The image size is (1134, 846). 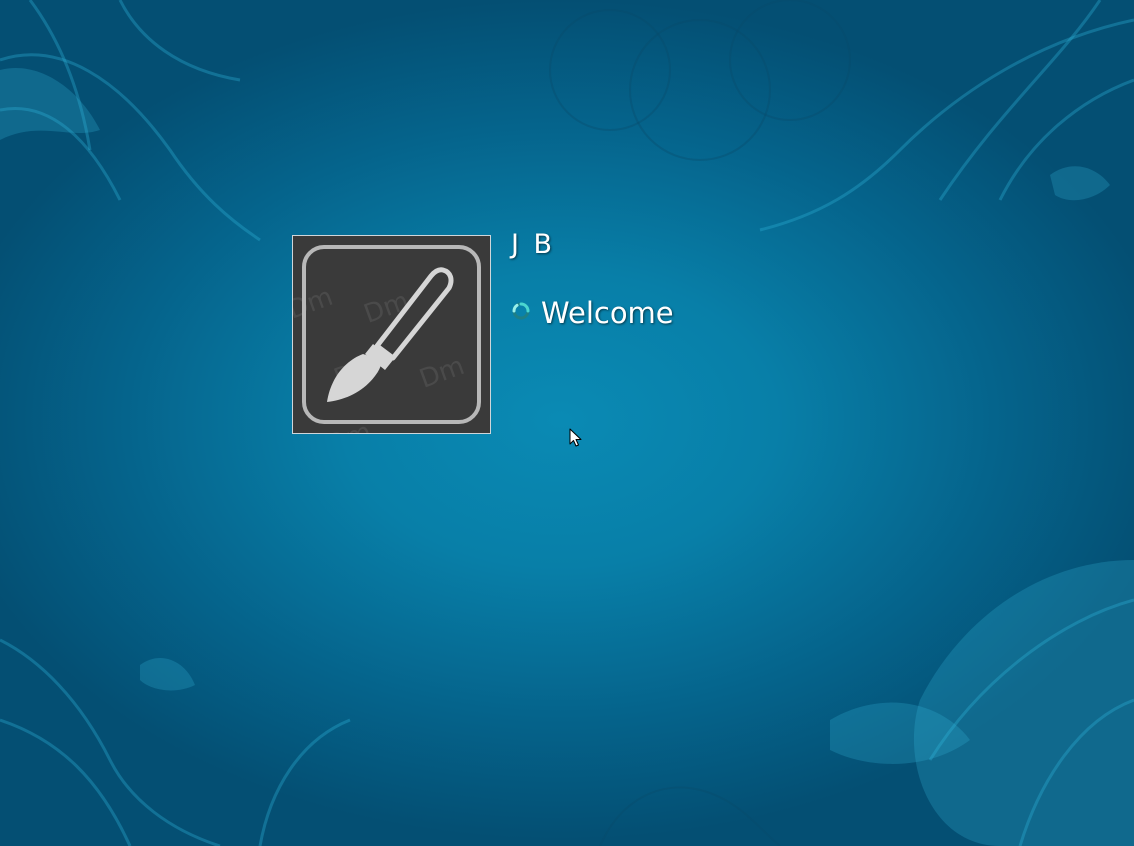 What do you see at coordinates (533, 244) in the screenshot?
I see `user-name: J B` at bounding box center [533, 244].